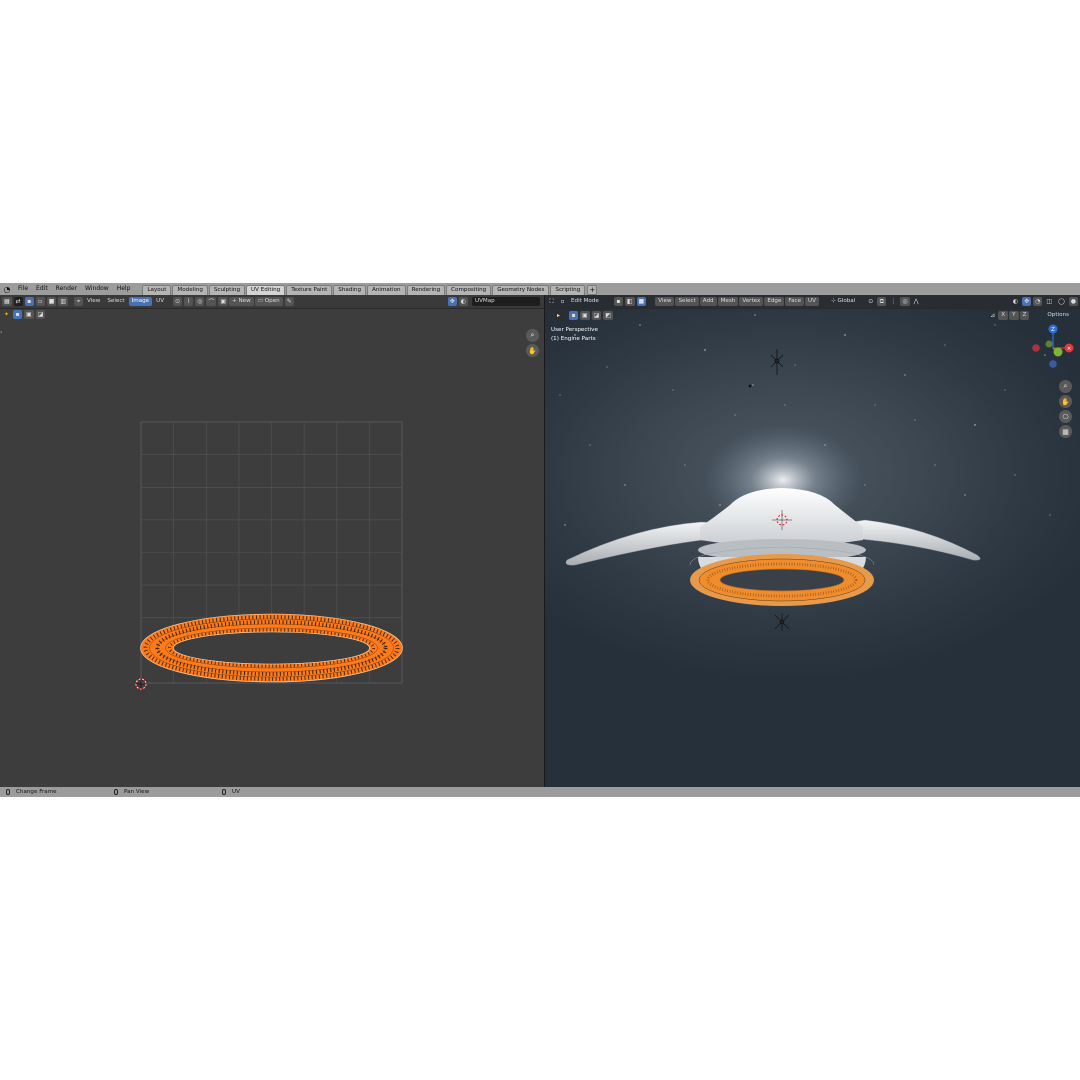 This screenshot has width=1080, height=1080. I want to click on tab-animation: Animation, so click(386, 289).